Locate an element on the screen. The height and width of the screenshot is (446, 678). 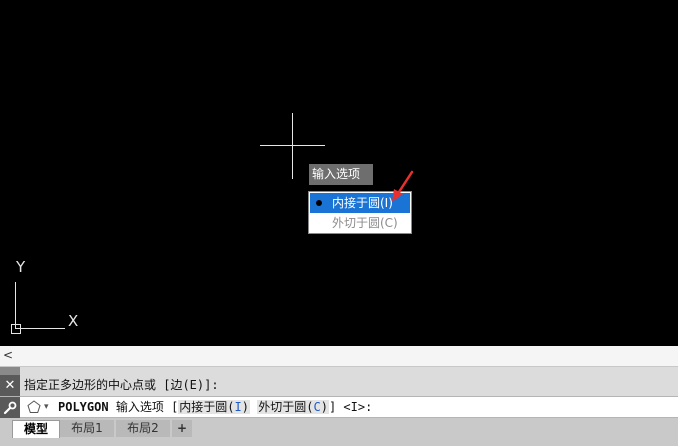
recent-commands-dropdown-icon: ▾ is located at coordinates (46, 407).